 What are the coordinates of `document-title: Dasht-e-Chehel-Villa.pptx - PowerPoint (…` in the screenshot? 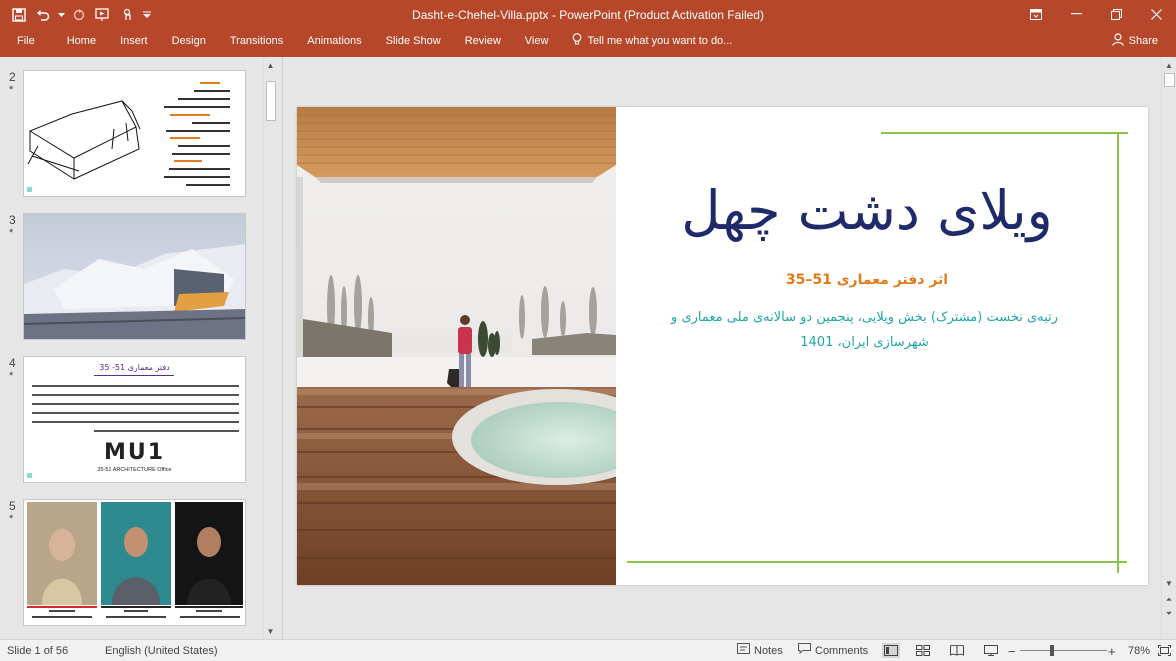 It's located at (588, 15).